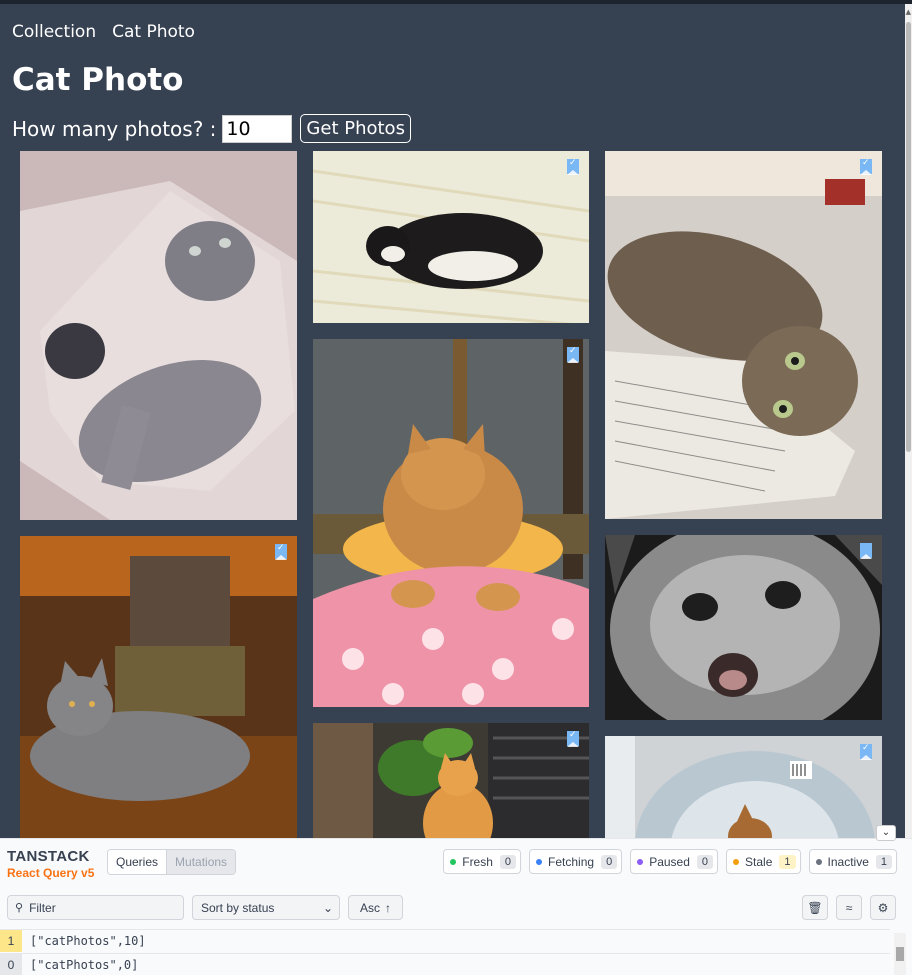  I want to click on page-scrollbar: ▲, so click(908, 421).